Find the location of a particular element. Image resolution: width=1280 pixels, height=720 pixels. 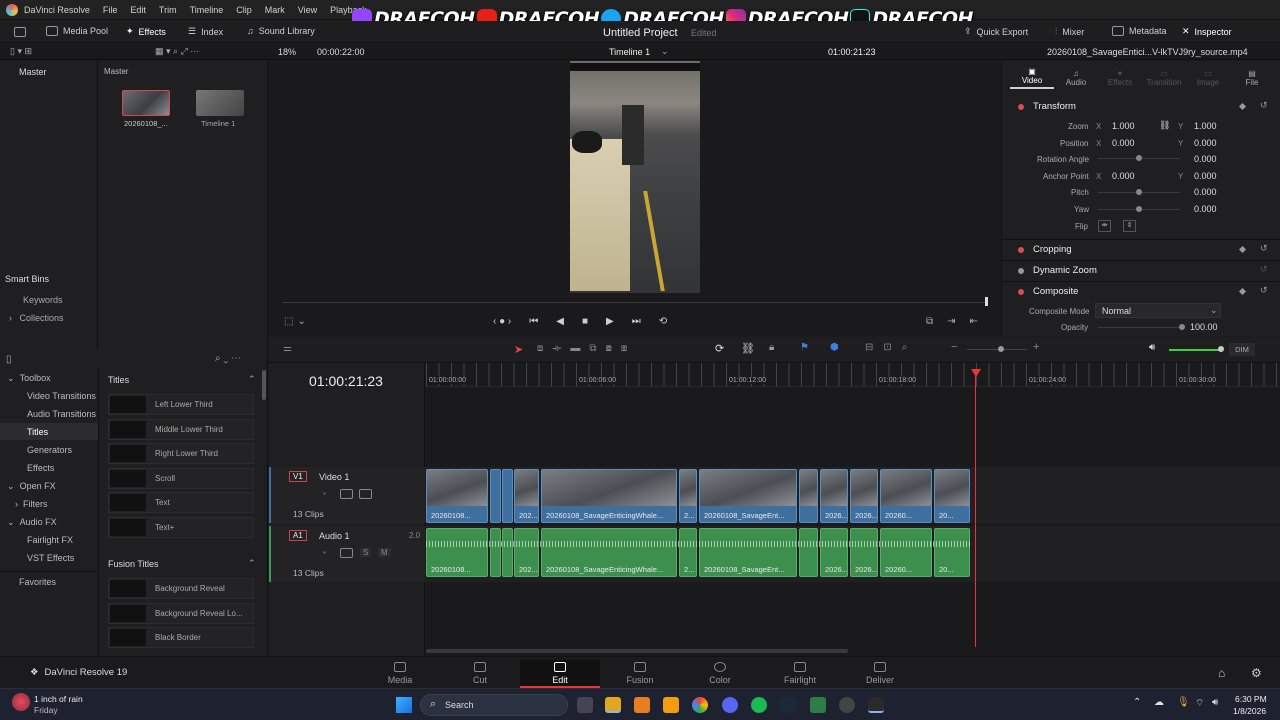

zoom-x-value: 1.000 is located at coordinates (1123, 126).